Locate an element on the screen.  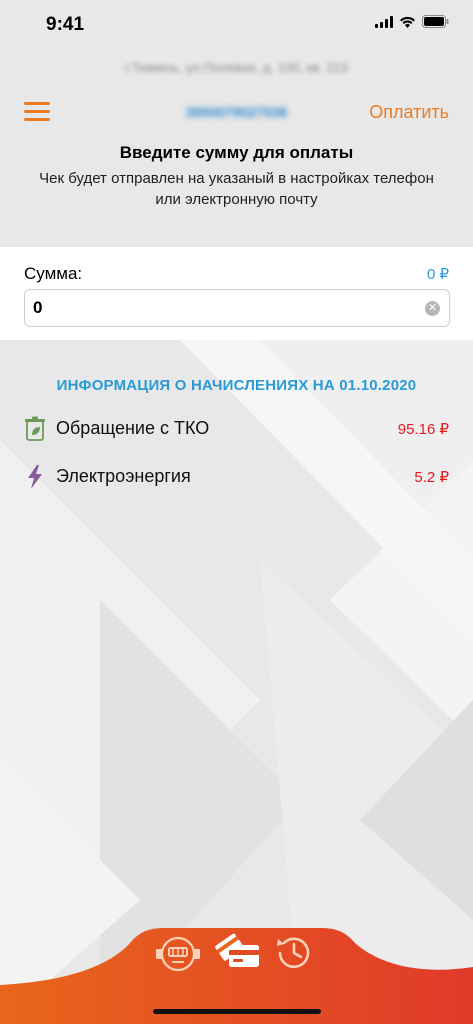
charge-row: Обращение с ТКО 95.16 ₽ is located at coordinates (236, 430).